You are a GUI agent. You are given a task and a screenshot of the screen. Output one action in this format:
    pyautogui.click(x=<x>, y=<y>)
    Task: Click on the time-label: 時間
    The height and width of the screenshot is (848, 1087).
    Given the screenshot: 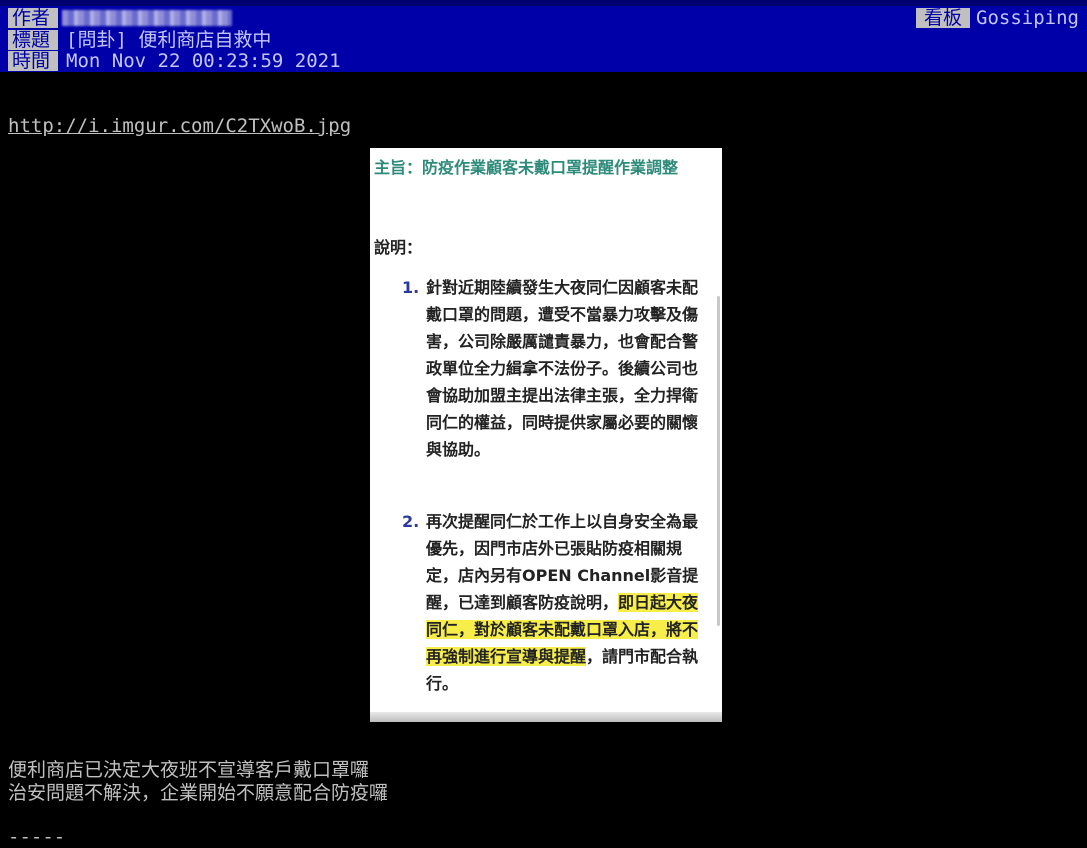 What is the action you would take?
    pyautogui.click(x=33, y=61)
    